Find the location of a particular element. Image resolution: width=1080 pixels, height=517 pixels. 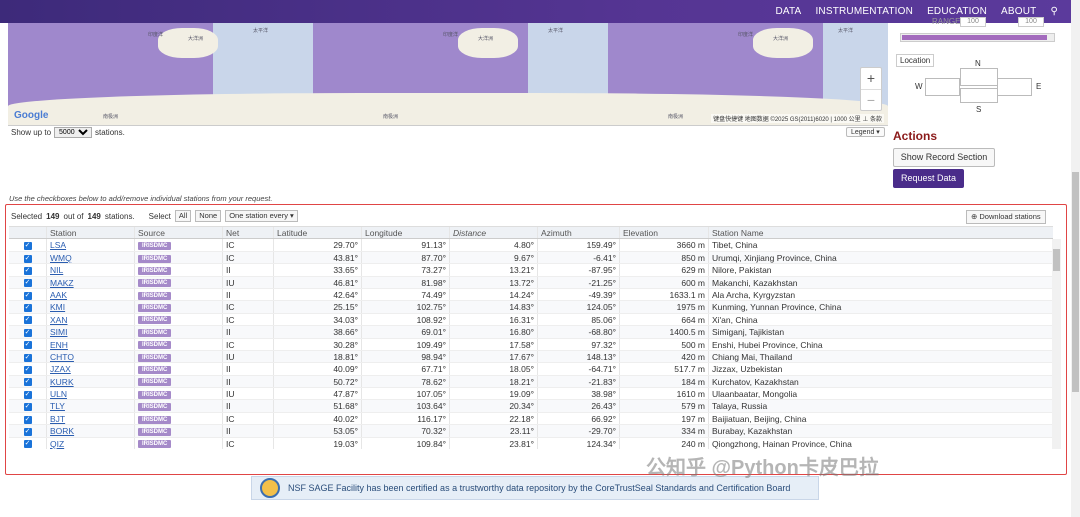

request-data-button: Request Data is located at coordinates (928, 178).